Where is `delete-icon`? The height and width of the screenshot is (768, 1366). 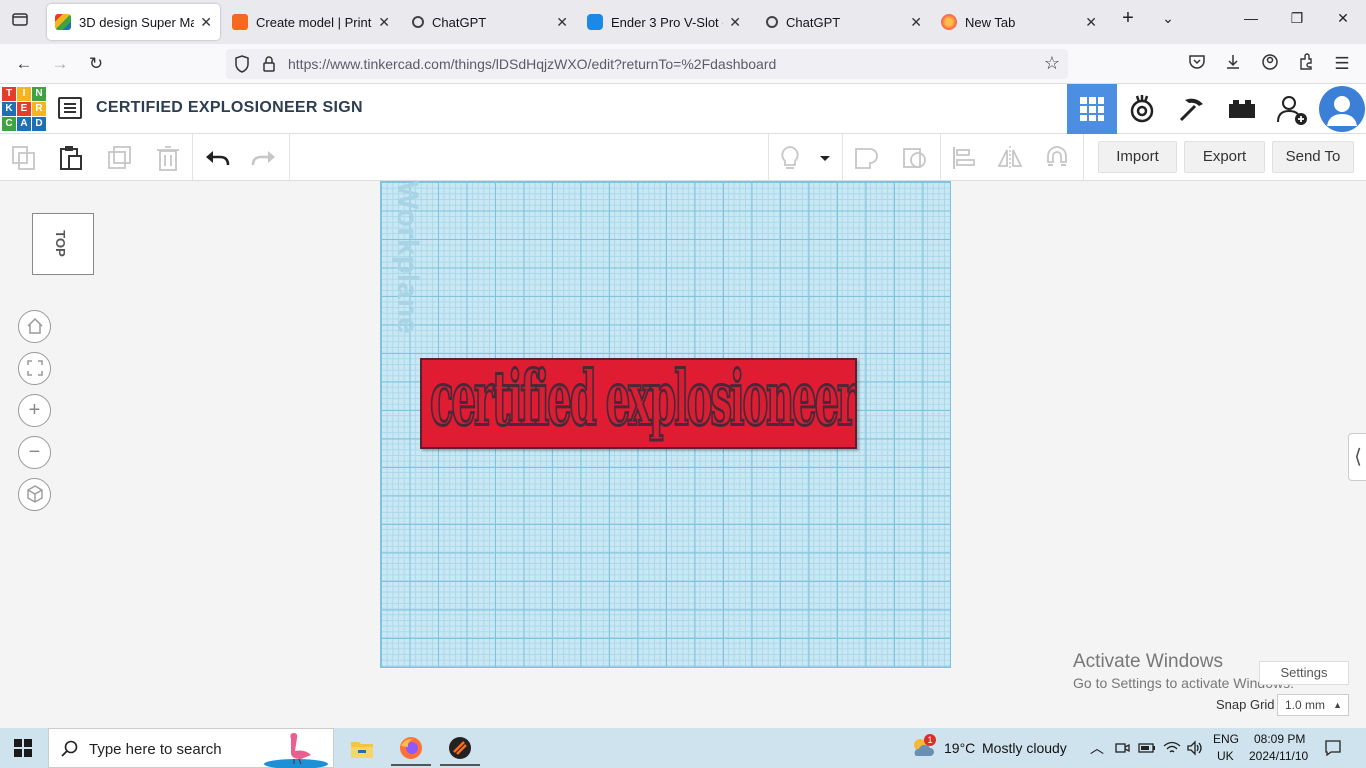 delete-icon is located at coordinates (168, 158).